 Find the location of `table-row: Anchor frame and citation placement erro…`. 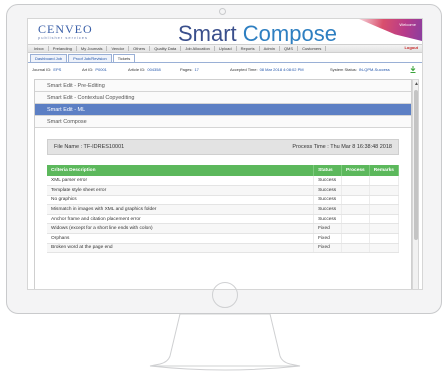

table-row: Anchor frame and citation placement erro… is located at coordinates (223, 219).